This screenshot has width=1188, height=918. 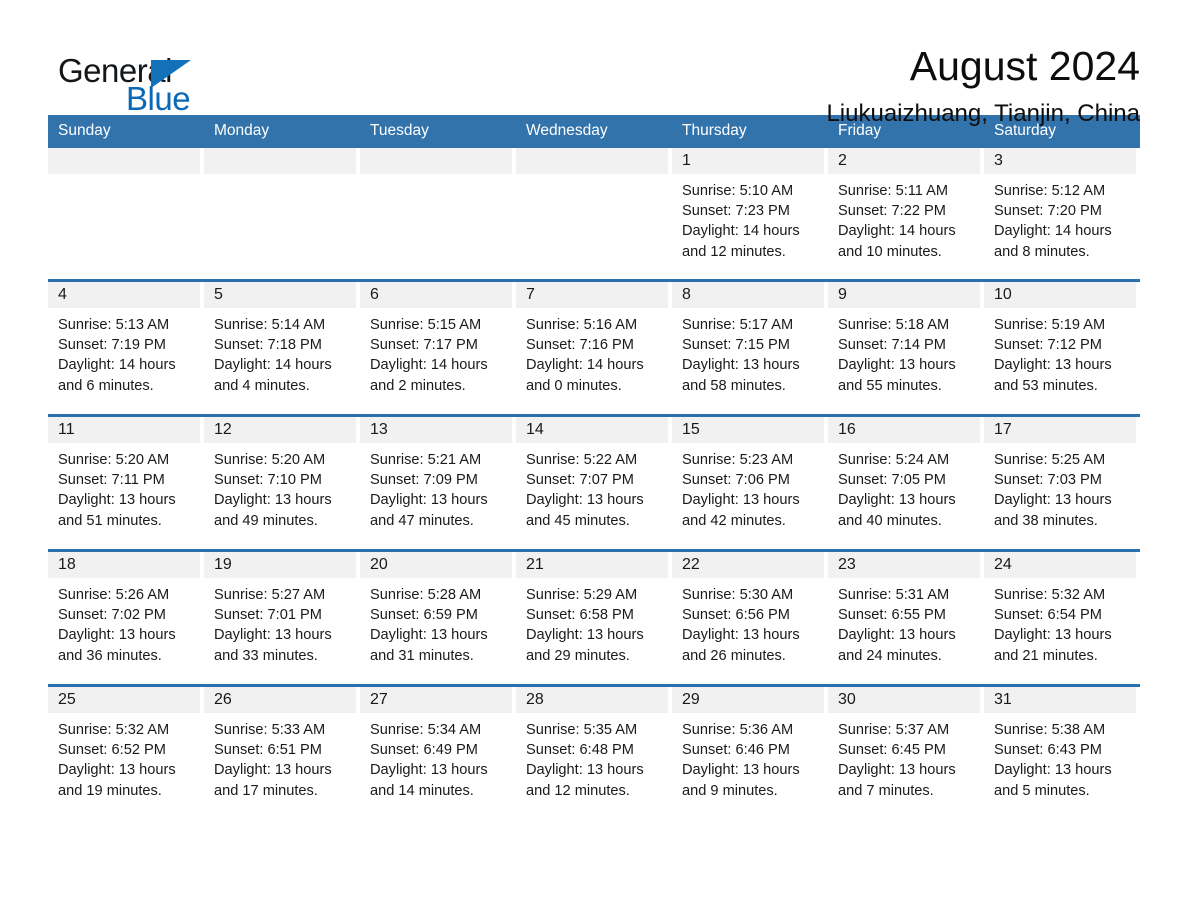 What do you see at coordinates (736, 750) in the screenshot?
I see `sunset-text: Sunset: 6:46 PM` at bounding box center [736, 750].